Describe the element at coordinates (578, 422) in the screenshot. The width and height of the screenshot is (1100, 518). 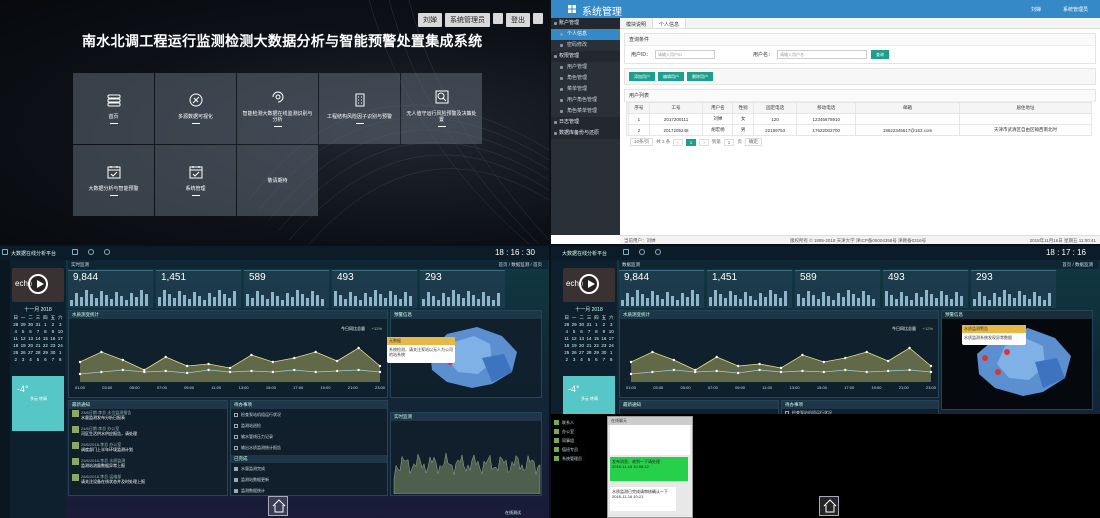
I see `contact-item: 联系人` at that location.